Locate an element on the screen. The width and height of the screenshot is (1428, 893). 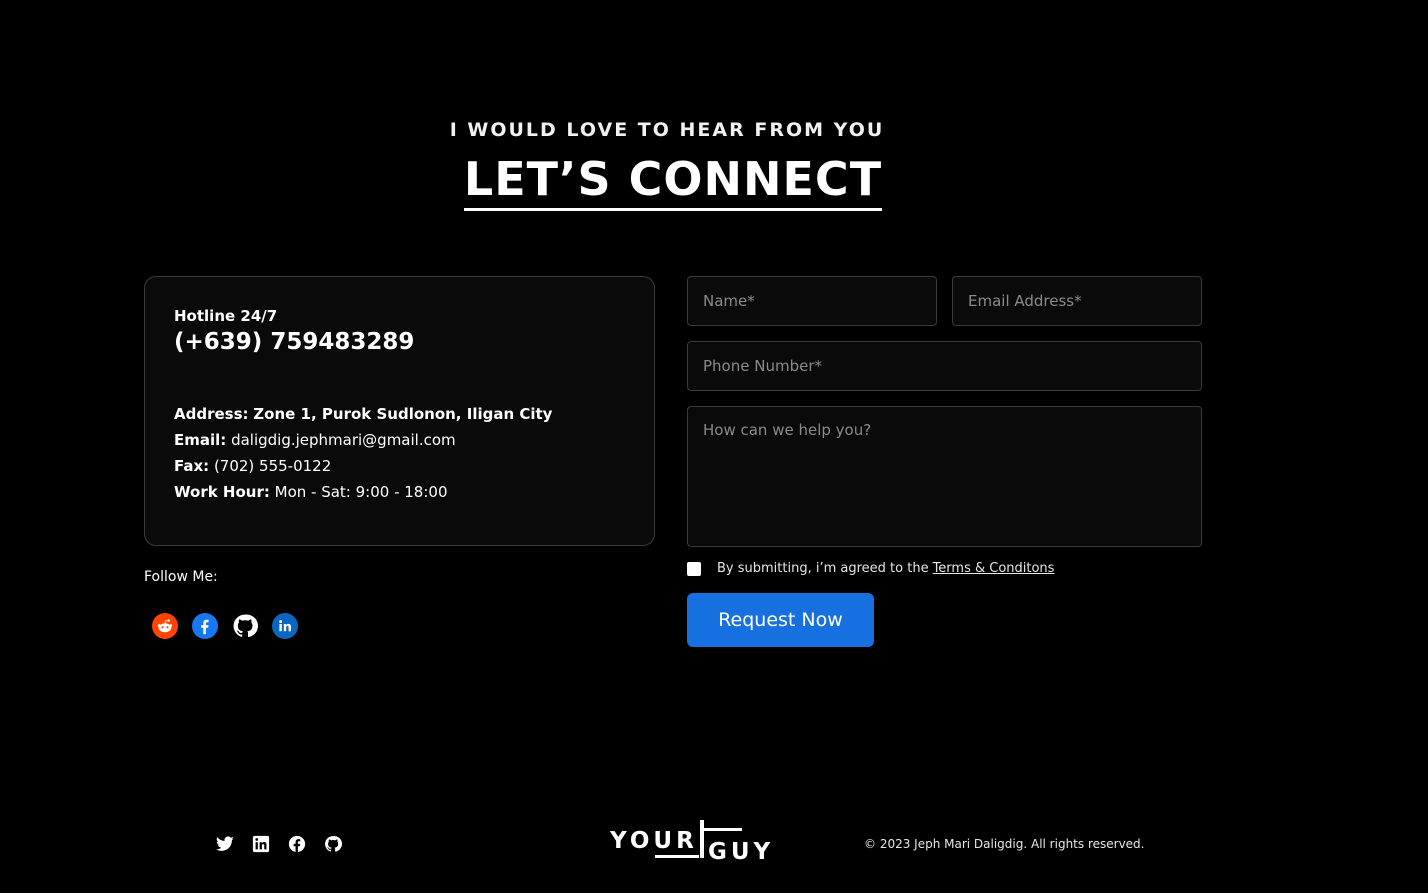
fax-value: (702) 555-0122 is located at coordinates (272, 466).